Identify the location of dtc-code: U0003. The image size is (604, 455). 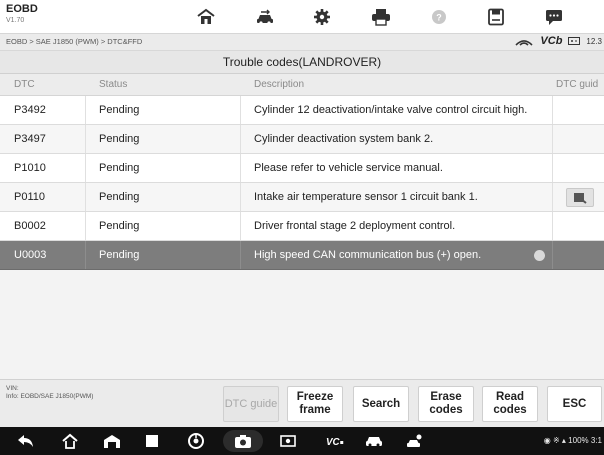
(30, 255).